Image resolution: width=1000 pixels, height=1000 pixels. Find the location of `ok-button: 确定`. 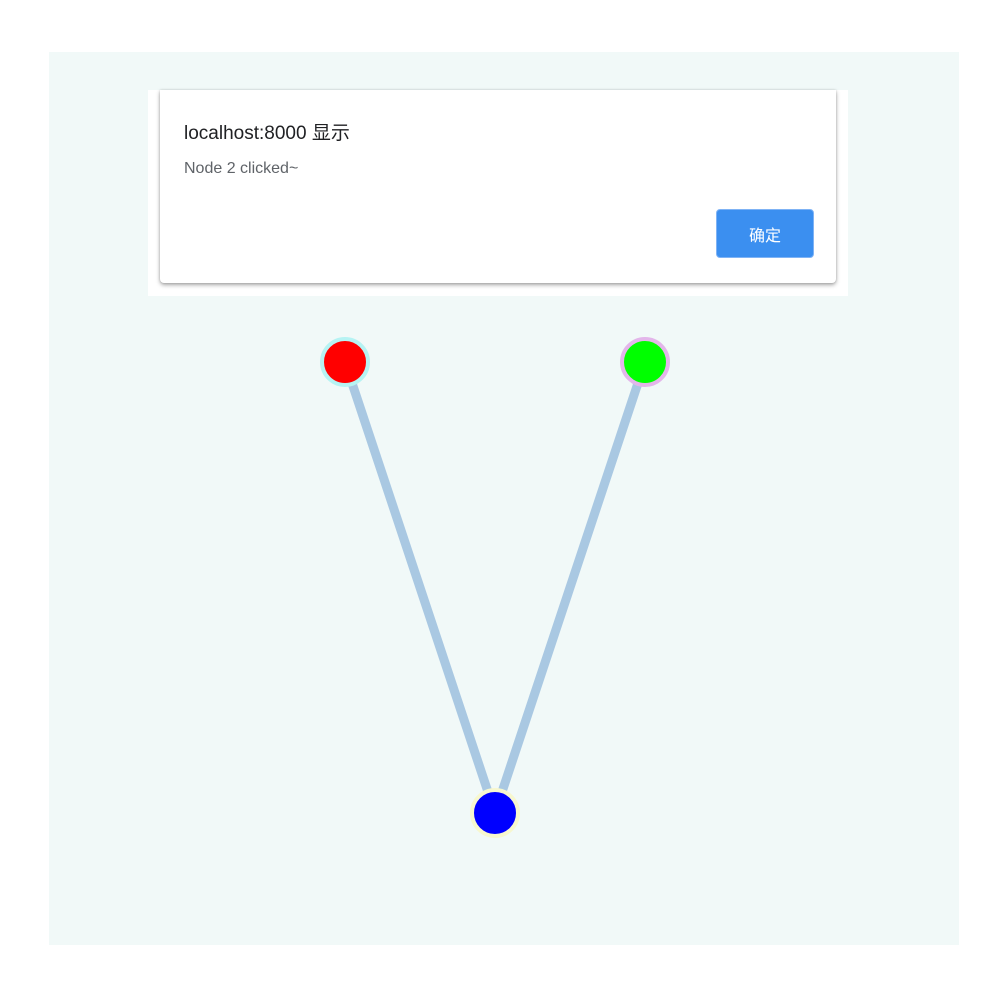

ok-button: 确定 is located at coordinates (765, 233).